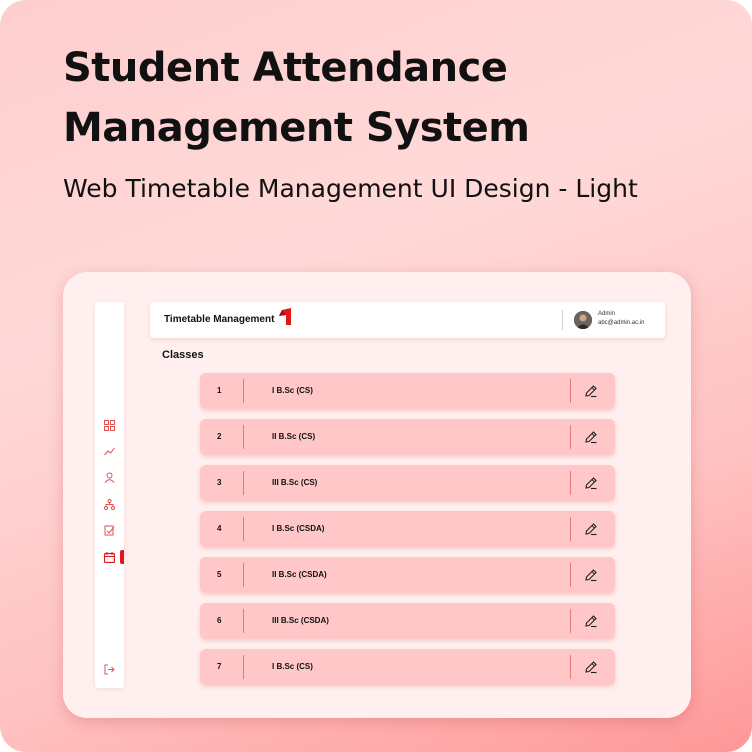 The image size is (752, 752). I want to click on page-title: Timetable Management, so click(219, 319).